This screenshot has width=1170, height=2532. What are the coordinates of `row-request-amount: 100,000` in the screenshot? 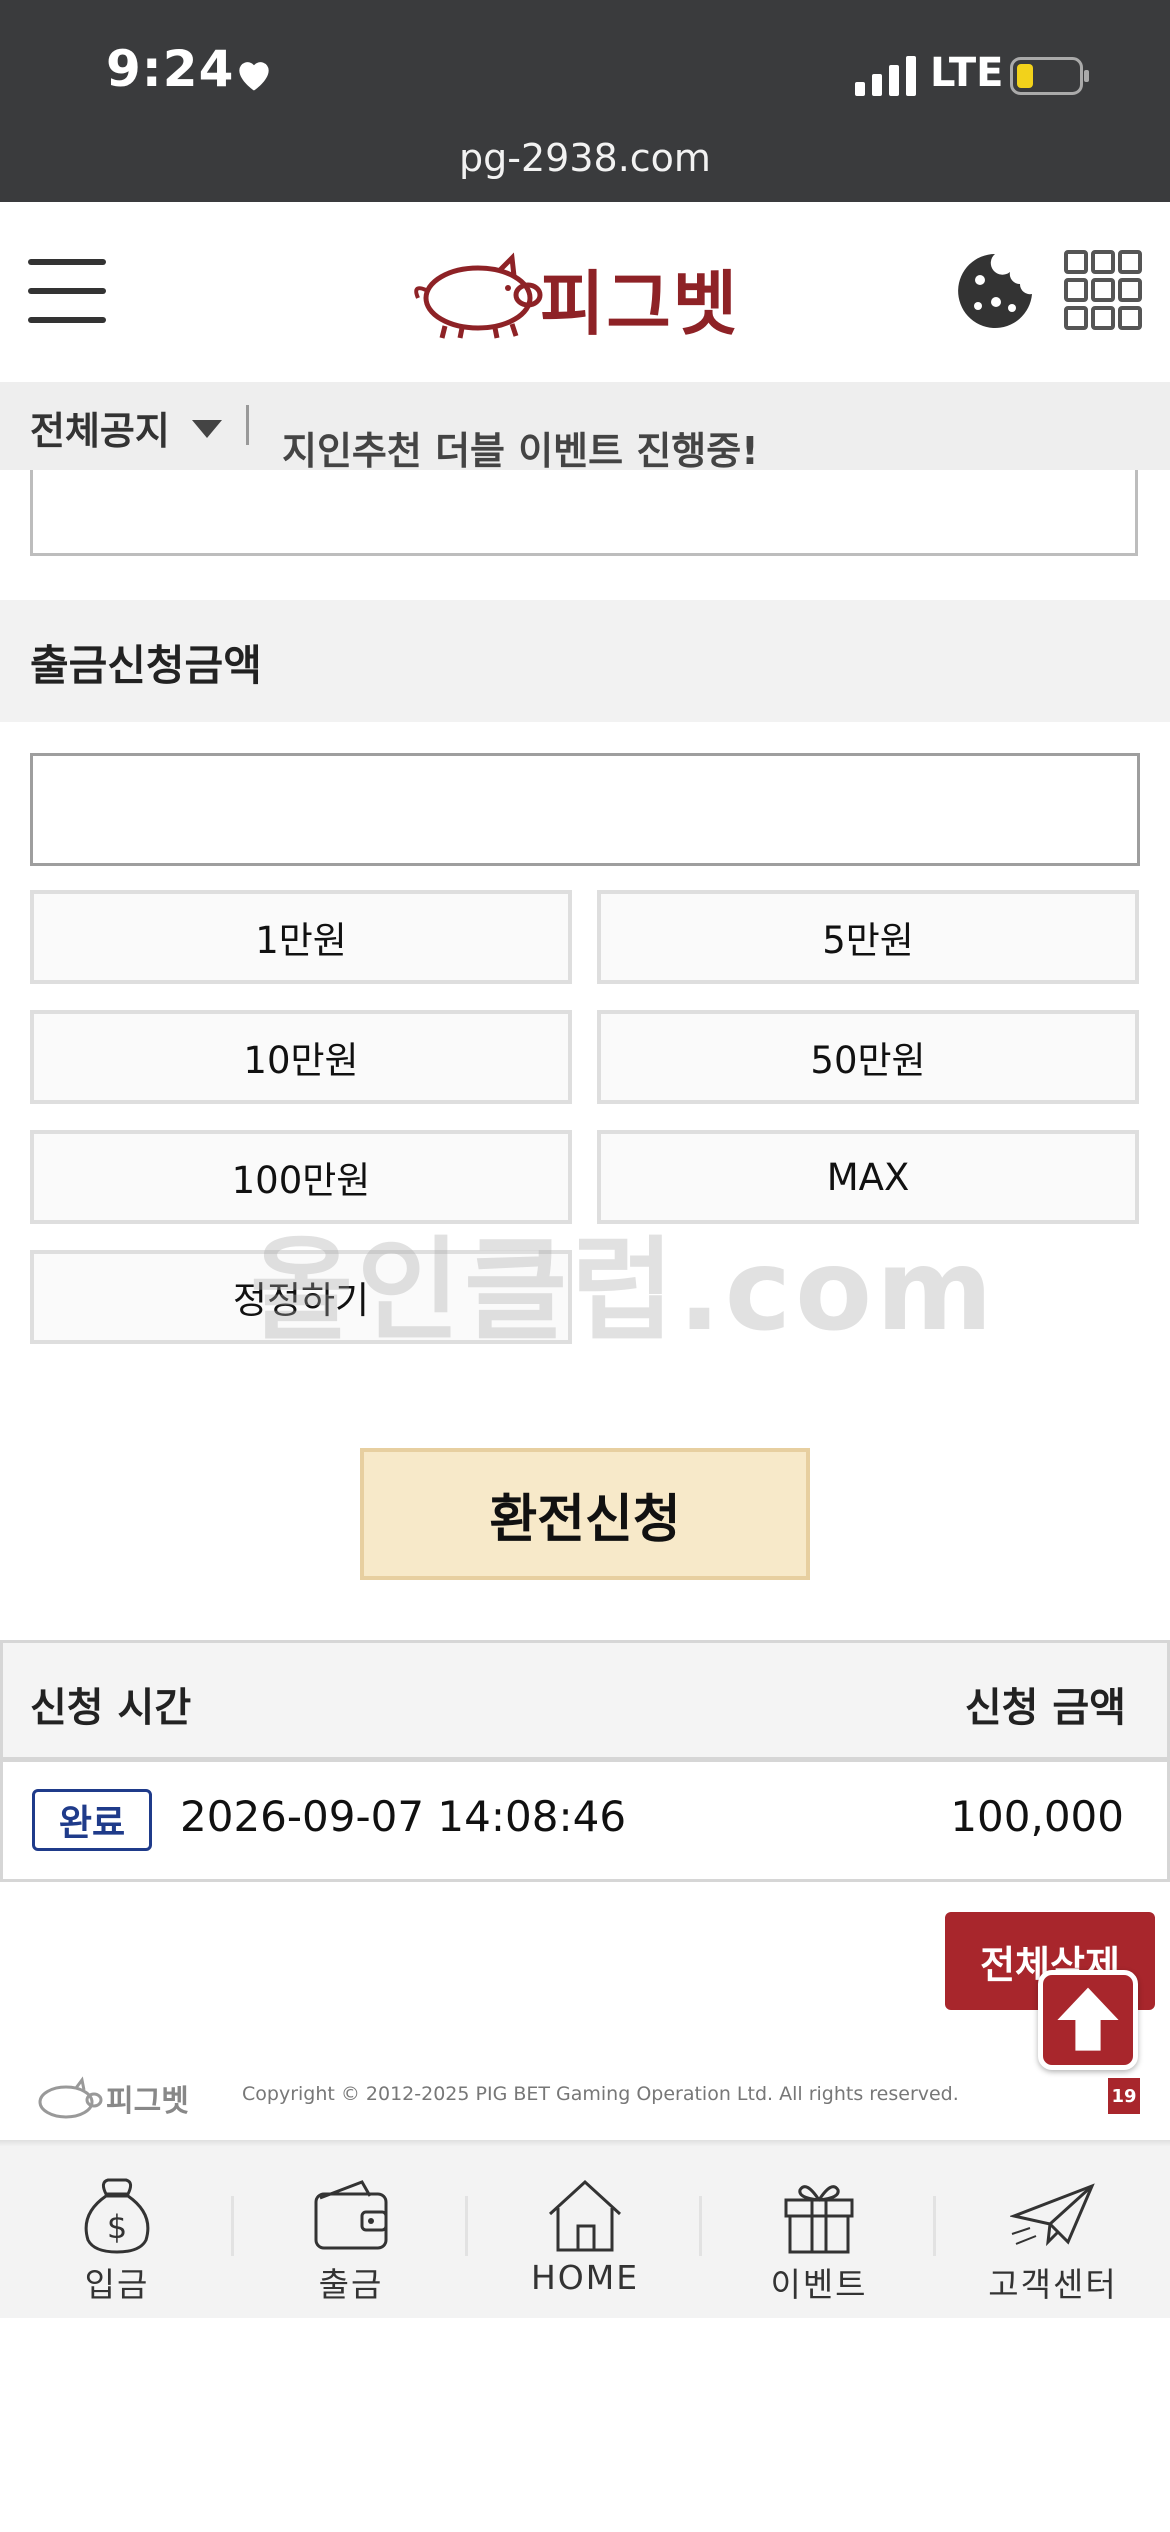 It's located at (1037, 1816).